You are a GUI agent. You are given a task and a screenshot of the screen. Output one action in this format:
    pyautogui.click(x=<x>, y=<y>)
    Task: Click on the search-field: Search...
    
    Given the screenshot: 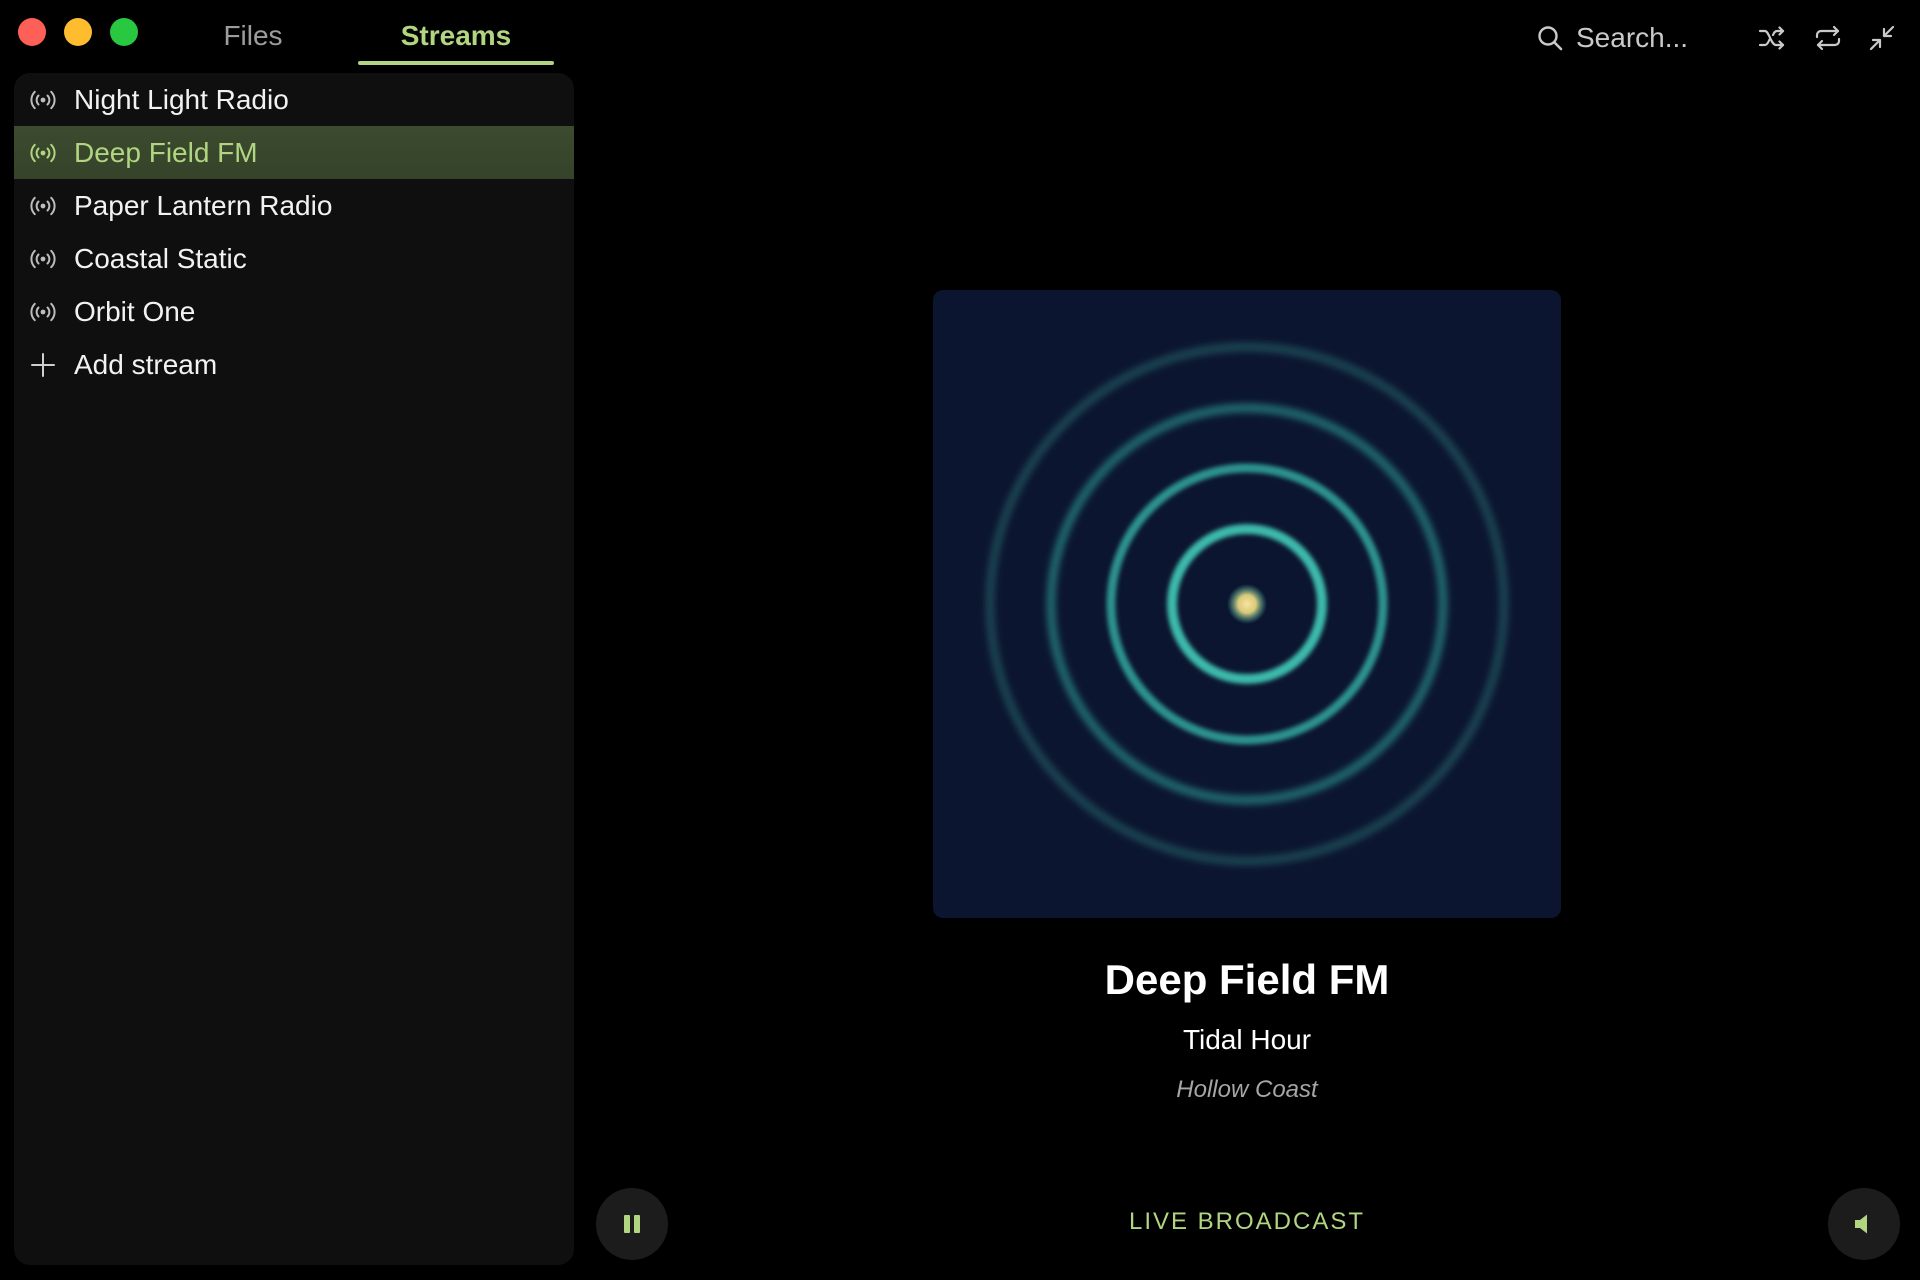 What is the action you would take?
    pyautogui.click(x=1626, y=38)
    